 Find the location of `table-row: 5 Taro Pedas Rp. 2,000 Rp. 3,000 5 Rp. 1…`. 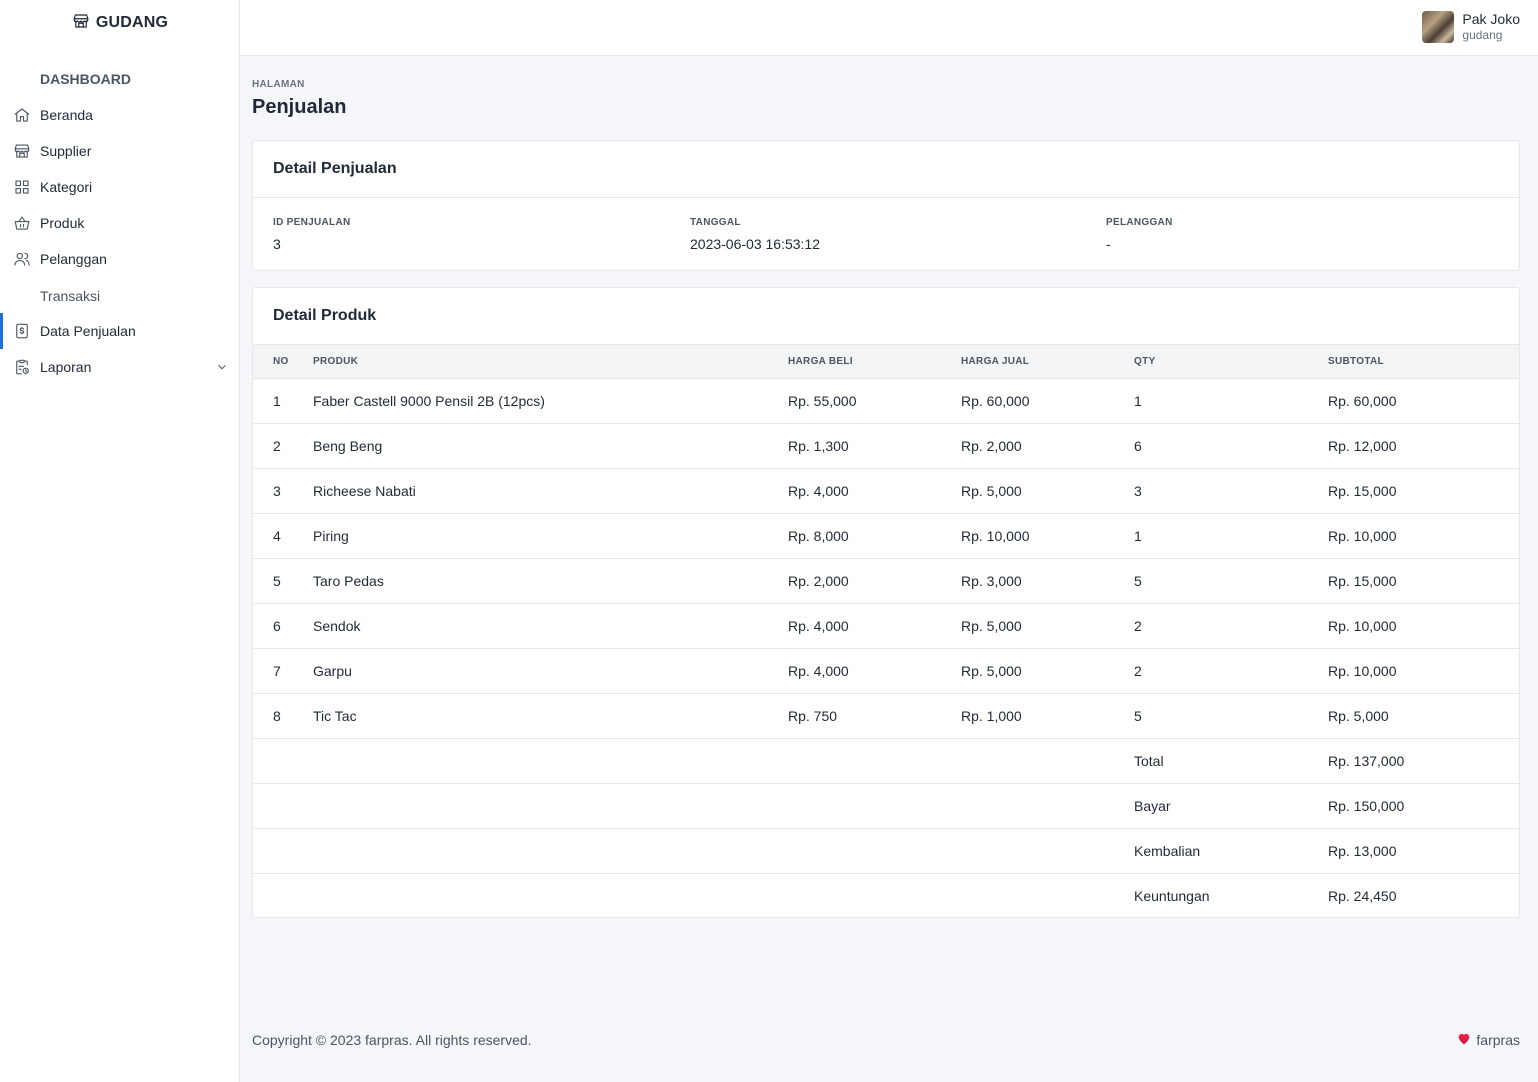

table-row: 5 Taro Pedas Rp. 2,000 Rp. 3,000 5 Rp. 1… is located at coordinates (886, 581).